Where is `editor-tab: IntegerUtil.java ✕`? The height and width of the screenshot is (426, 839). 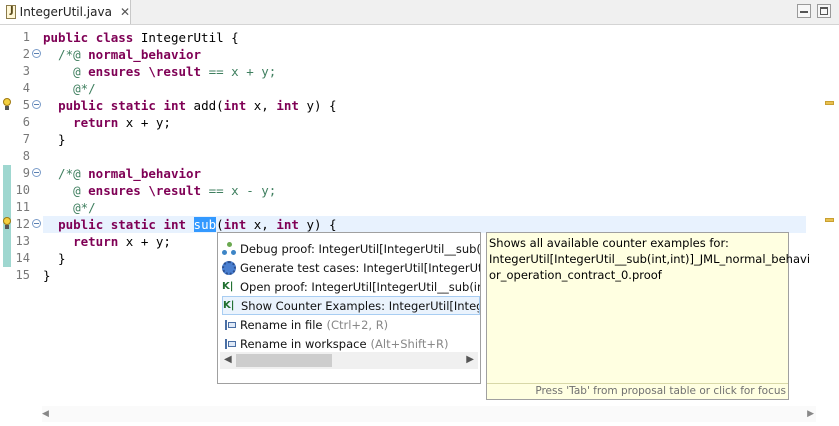 editor-tab: IntegerUtil.java ✕ is located at coordinates (65, 12).